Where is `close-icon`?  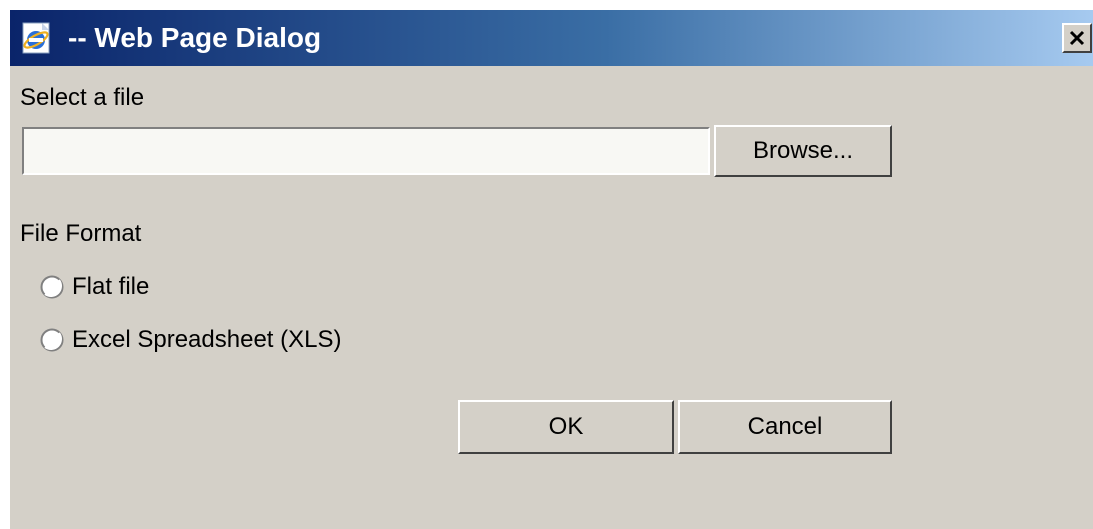 close-icon is located at coordinates (1077, 38).